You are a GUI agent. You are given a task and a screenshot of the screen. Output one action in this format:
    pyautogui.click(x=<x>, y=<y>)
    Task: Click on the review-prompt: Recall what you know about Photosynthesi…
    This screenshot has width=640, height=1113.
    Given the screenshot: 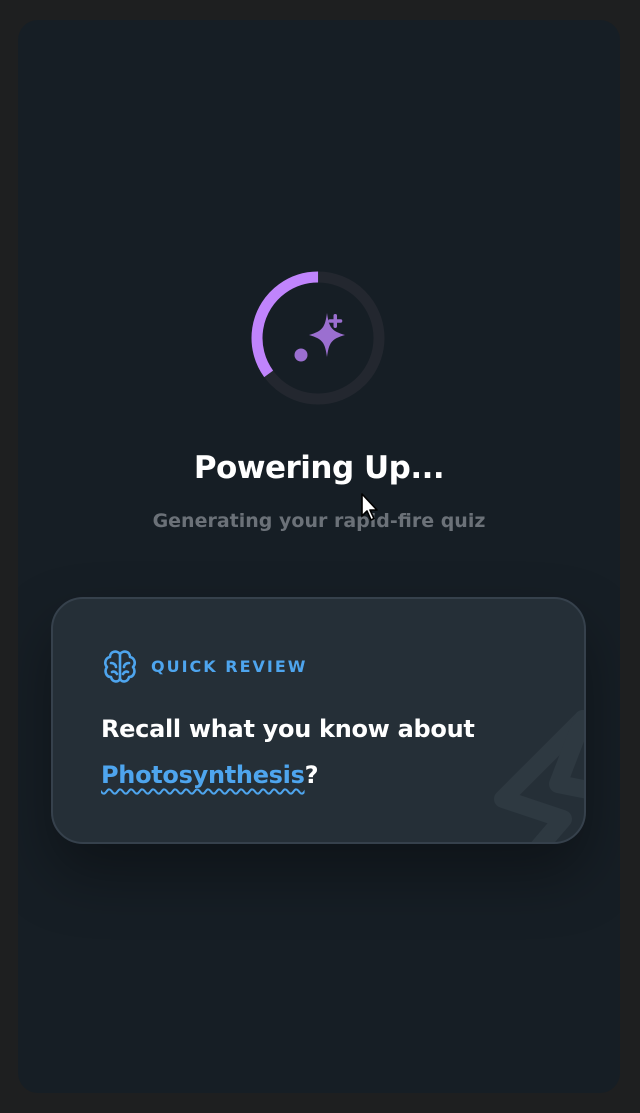 What is the action you would take?
    pyautogui.click(x=321, y=752)
    